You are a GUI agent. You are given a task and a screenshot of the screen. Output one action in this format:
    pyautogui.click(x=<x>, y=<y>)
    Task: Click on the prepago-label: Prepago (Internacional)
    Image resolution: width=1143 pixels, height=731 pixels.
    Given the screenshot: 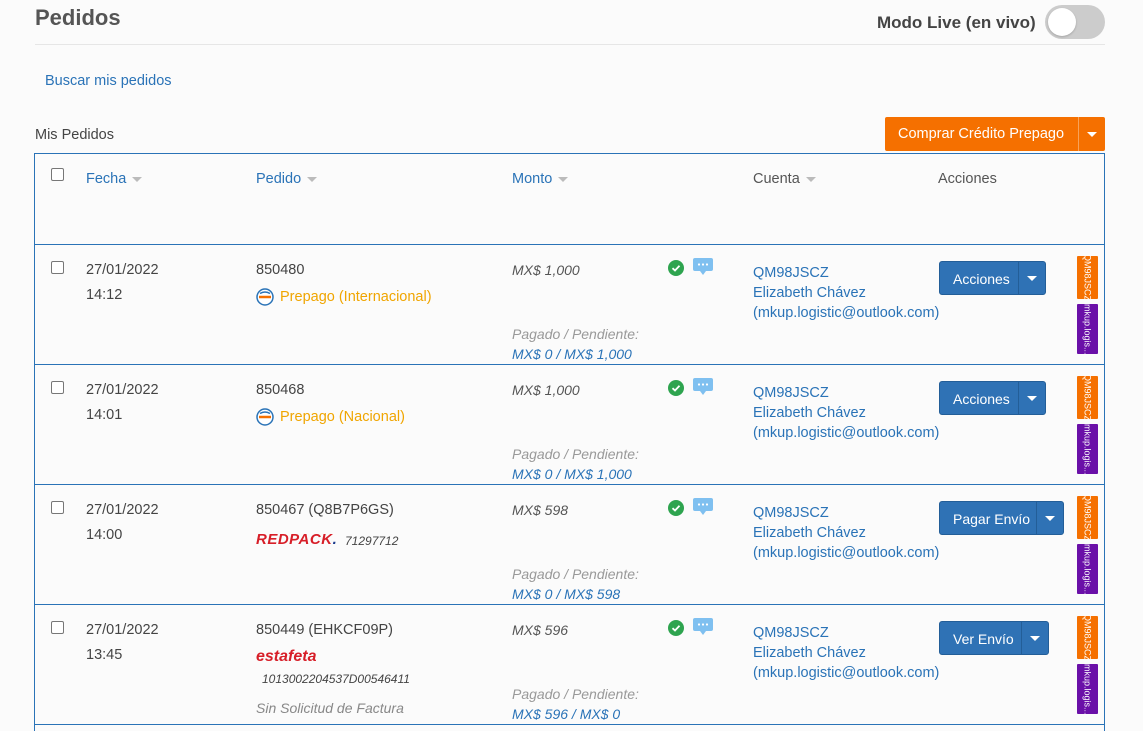 What is the action you would take?
    pyautogui.click(x=344, y=297)
    